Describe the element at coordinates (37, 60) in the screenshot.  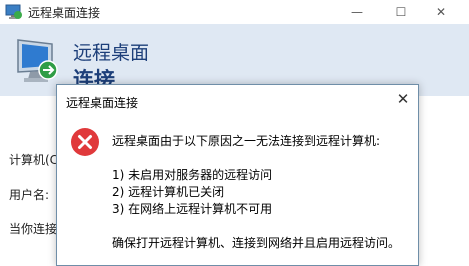
I see `remote-desktop-monitor-icon` at that location.